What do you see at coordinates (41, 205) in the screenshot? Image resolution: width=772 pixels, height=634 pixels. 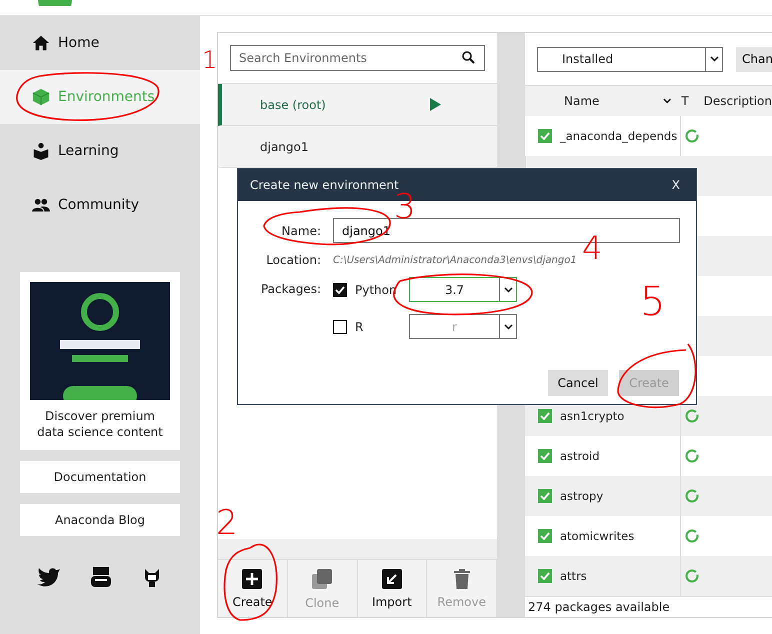 I see `people-icon` at bounding box center [41, 205].